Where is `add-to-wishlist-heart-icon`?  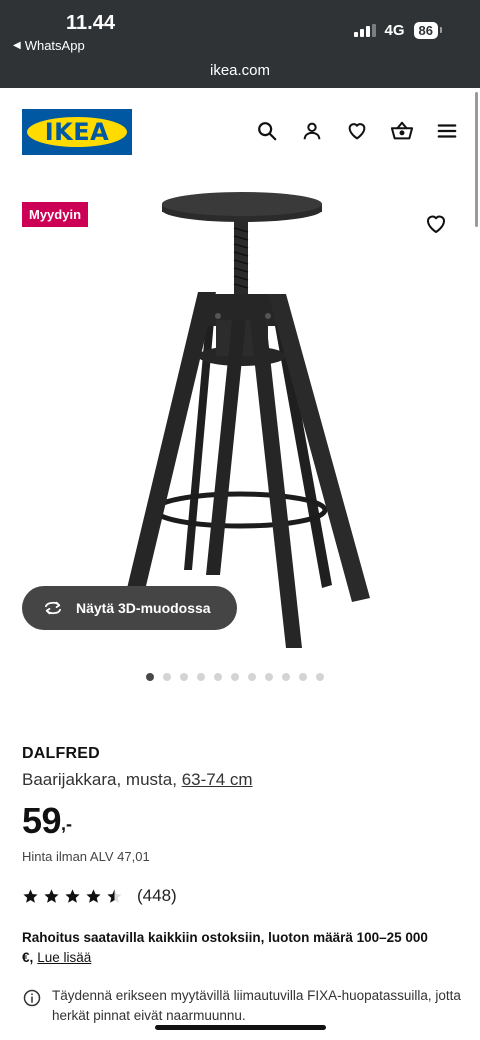 add-to-wishlist-heart-icon is located at coordinates (436, 224).